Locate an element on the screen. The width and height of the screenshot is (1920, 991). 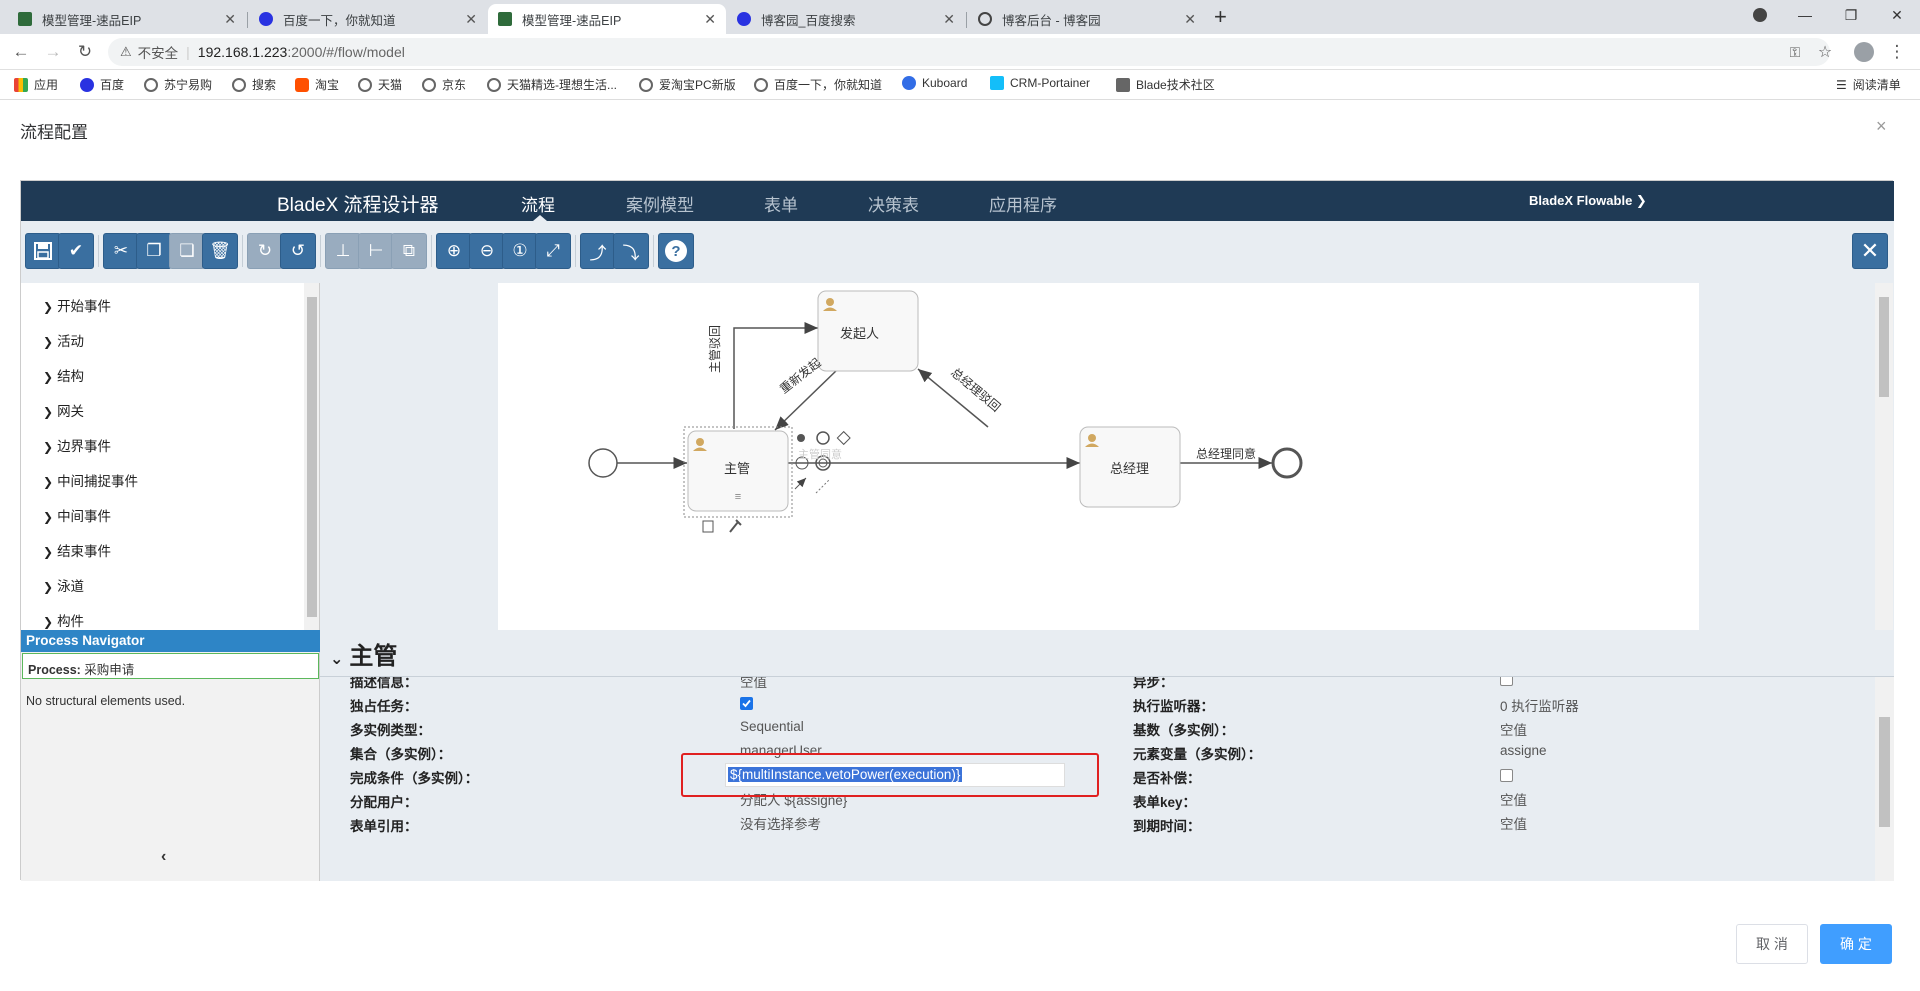
palette-end-events: ❯ 结束事件 is located at coordinates (77, 550).